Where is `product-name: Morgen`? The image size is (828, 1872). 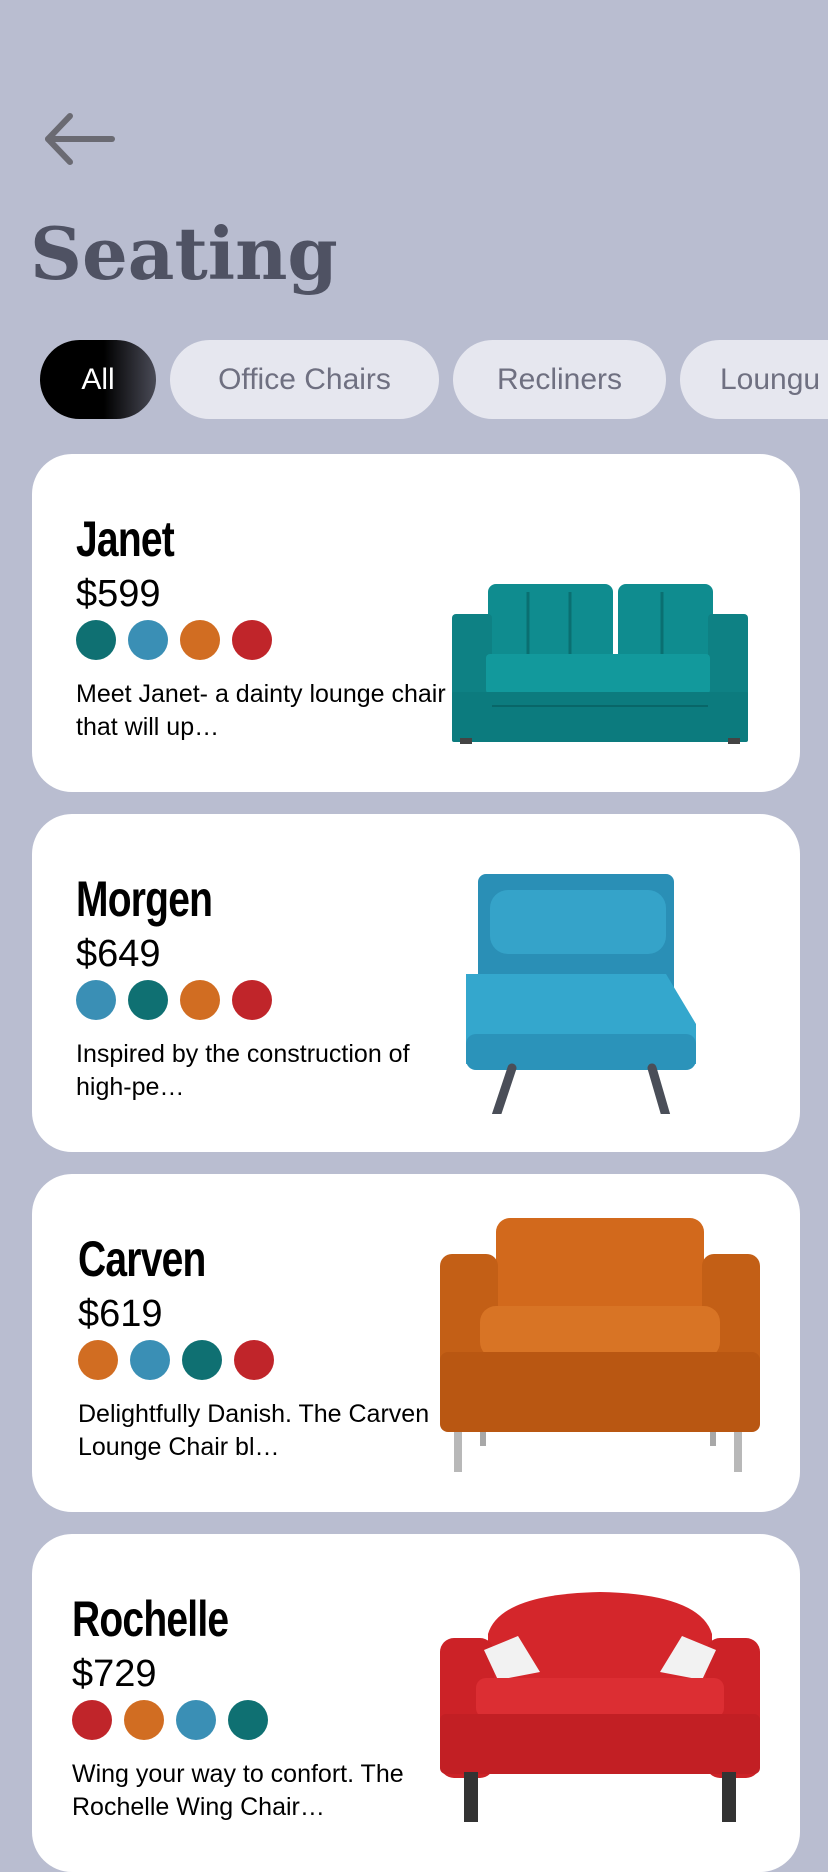
product-name: Morgen is located at coordinates (144, 899).